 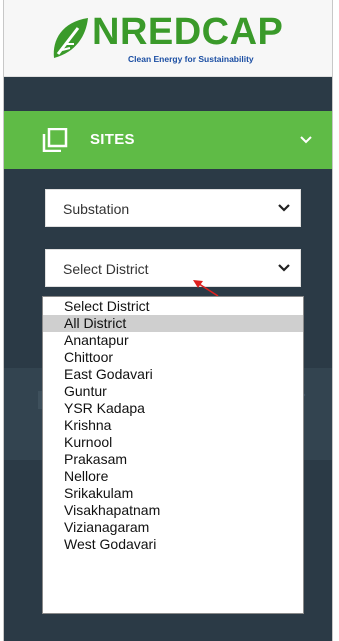 What do you see at coordinates (173, 493) in the screenshot?
I see `dropdown-option: Srikakulam` at bounding box center [173, 493].